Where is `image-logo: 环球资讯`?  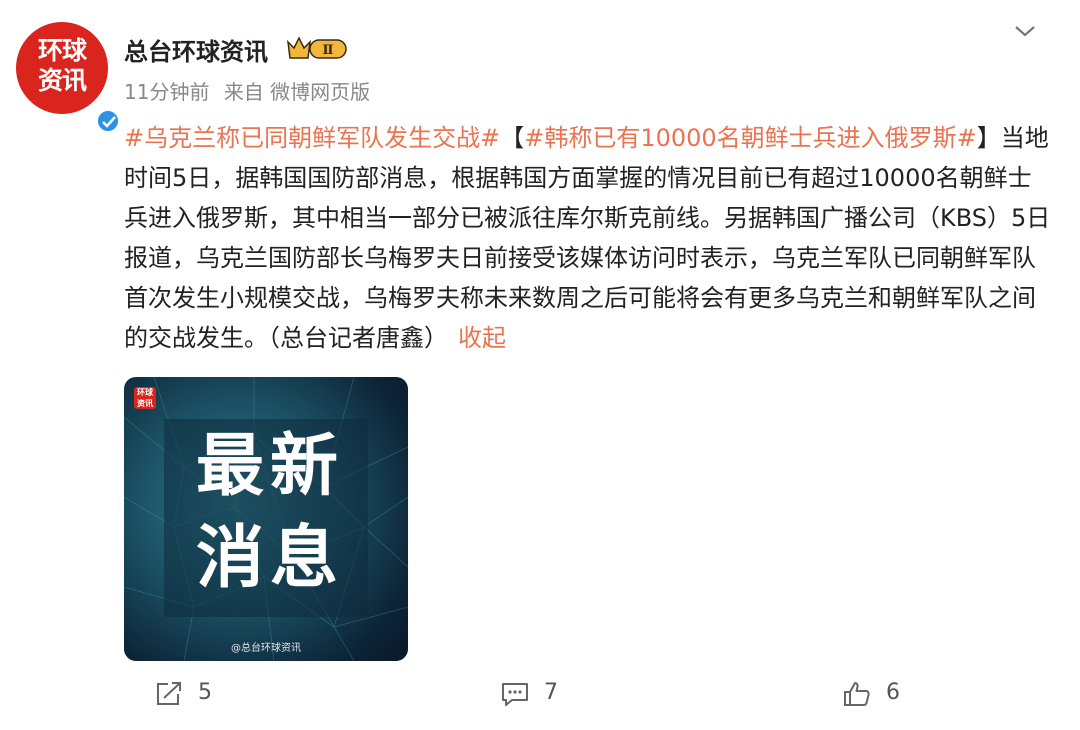 image-logo: 环球资讯 is located at coordinates (145, 398).